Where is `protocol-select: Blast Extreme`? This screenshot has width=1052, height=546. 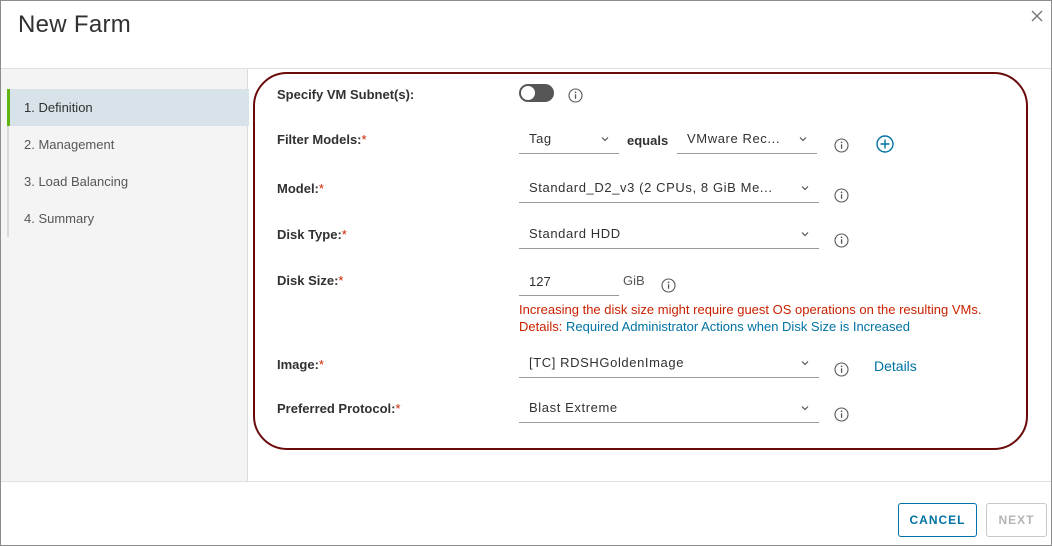
protocol-select: Blast Extreme is located at coordinates (669, 409).